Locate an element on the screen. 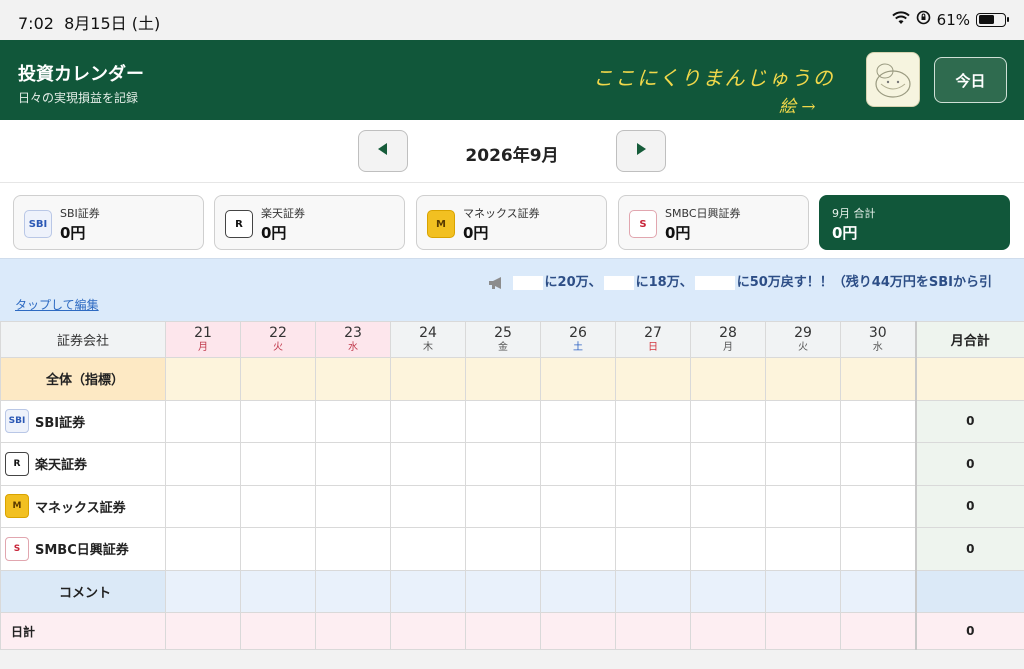 The height and width of the screenshot is (669, 1024). today-button: 今日 is located at coordinates (970, 80).